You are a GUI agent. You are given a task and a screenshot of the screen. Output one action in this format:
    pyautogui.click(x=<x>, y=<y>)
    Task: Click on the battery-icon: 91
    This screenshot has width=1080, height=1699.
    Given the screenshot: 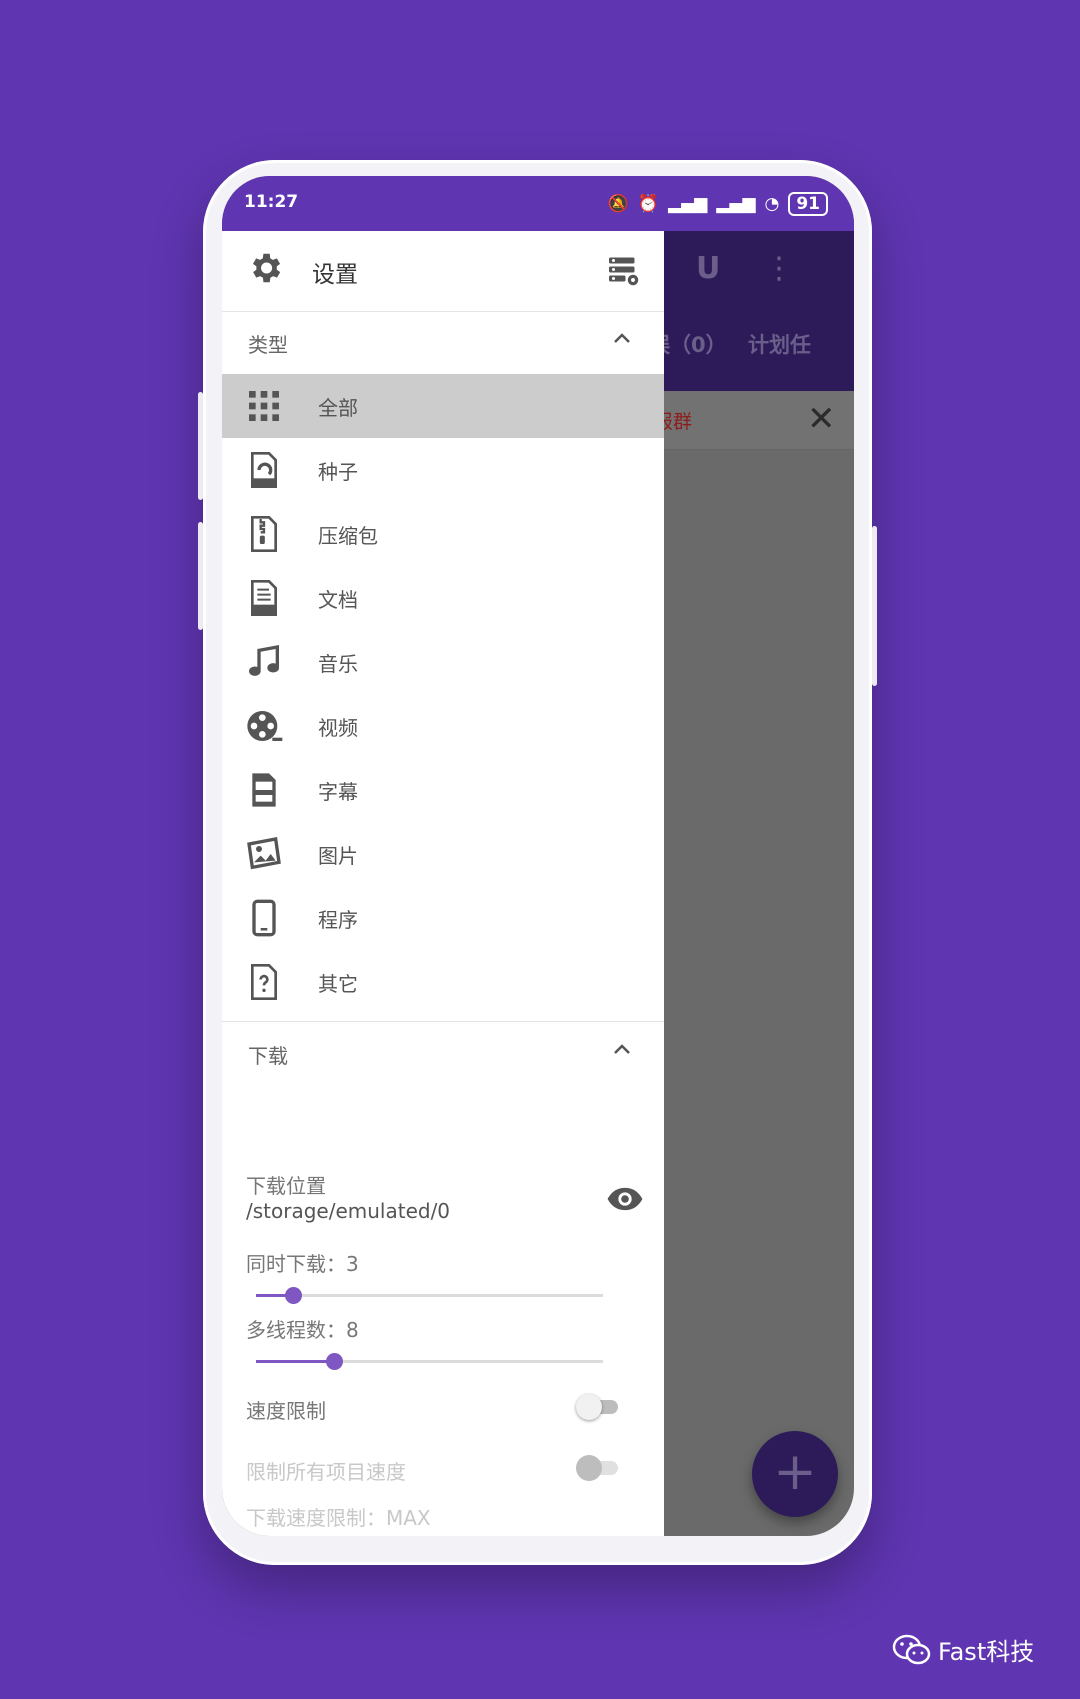 What is the action you would take?
    pyautogui.click(x=808, y=204)
    